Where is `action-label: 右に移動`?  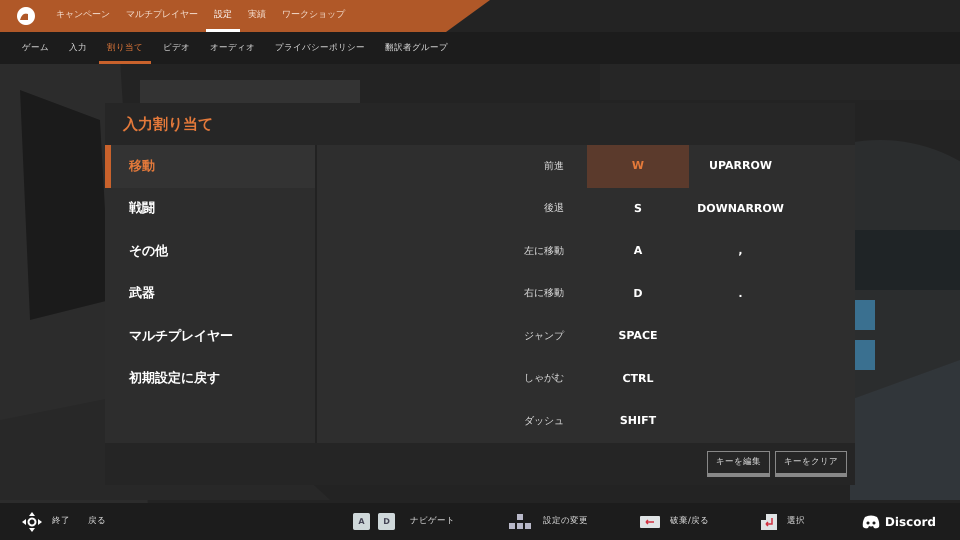
action-label: 右に移動 is located at coordinates (544, 294).